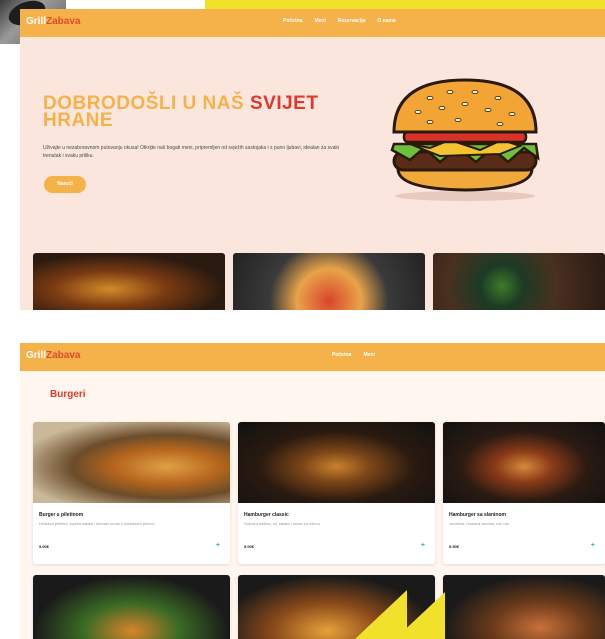 This screenshot has height=639, width=605. Describe the element at coordinates (319, 21) in the screenshot. I see `nav-item-menu: Meni` at that location.